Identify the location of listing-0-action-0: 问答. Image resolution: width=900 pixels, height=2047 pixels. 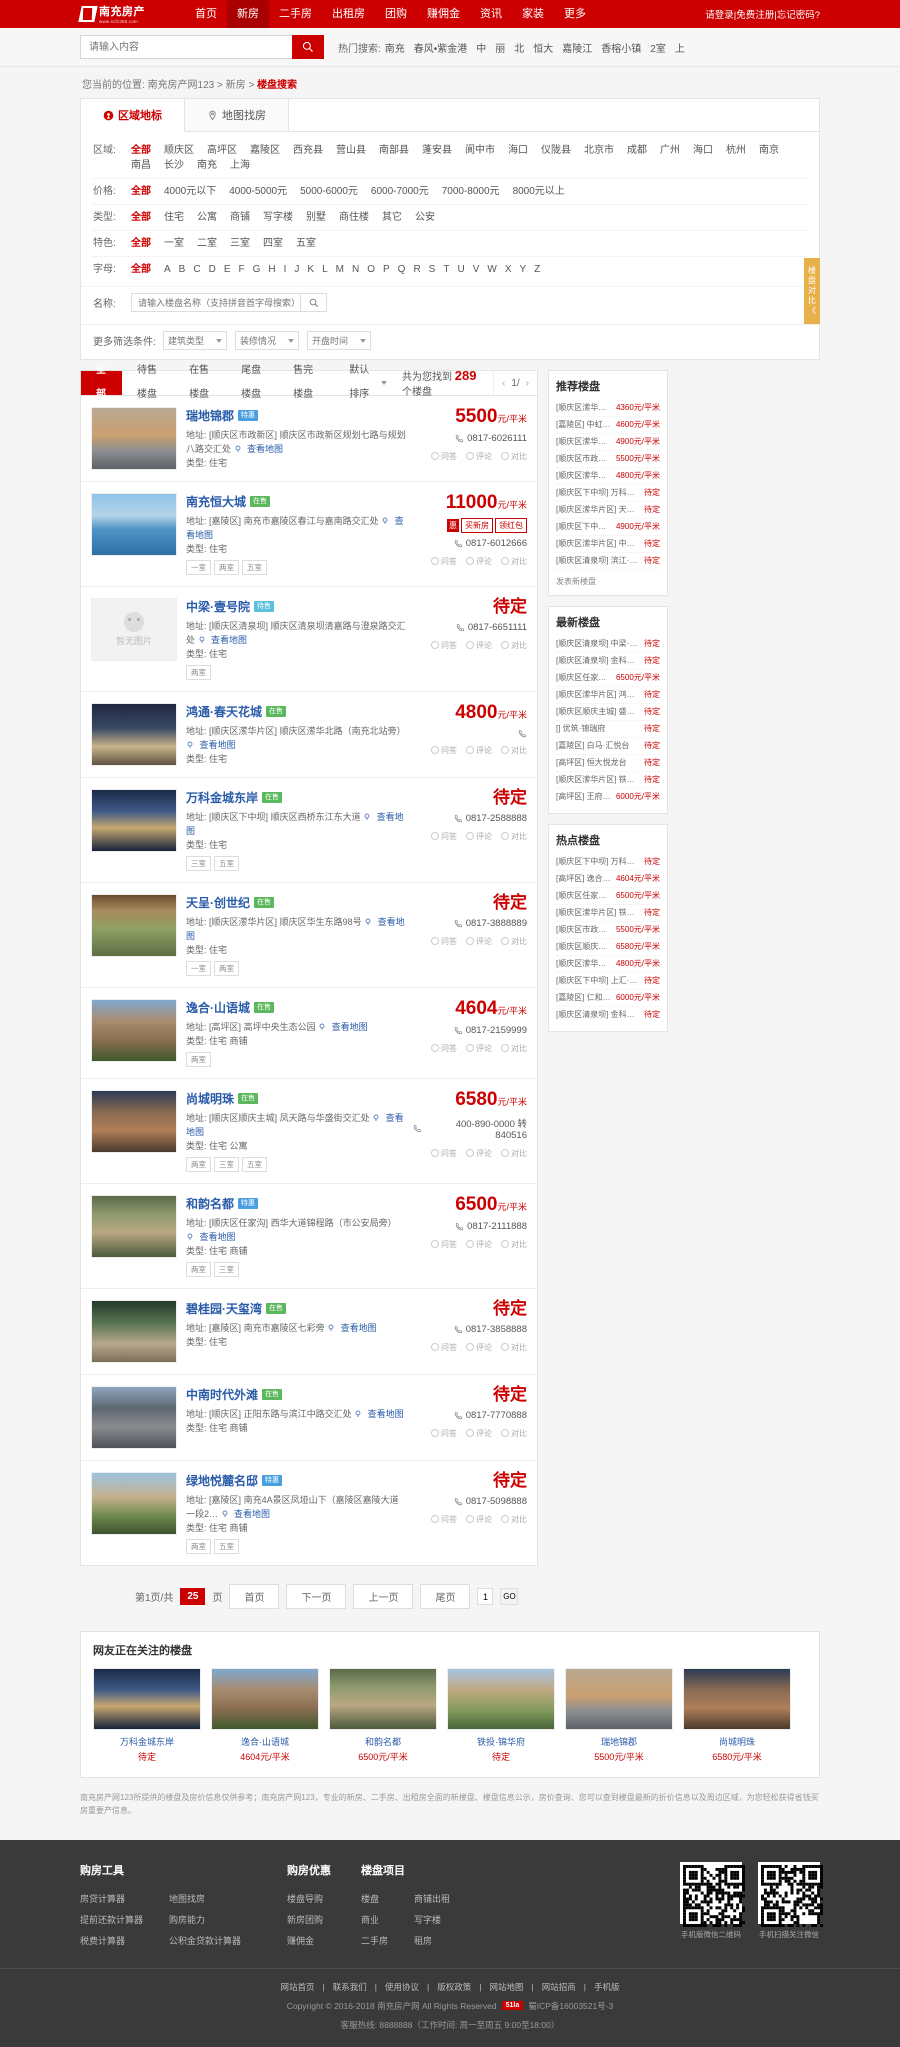
(444, 456).